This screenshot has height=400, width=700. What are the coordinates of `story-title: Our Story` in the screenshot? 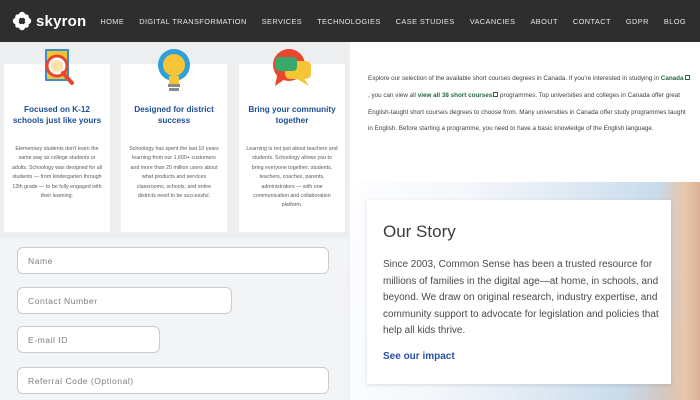 It's located at (419, 231).